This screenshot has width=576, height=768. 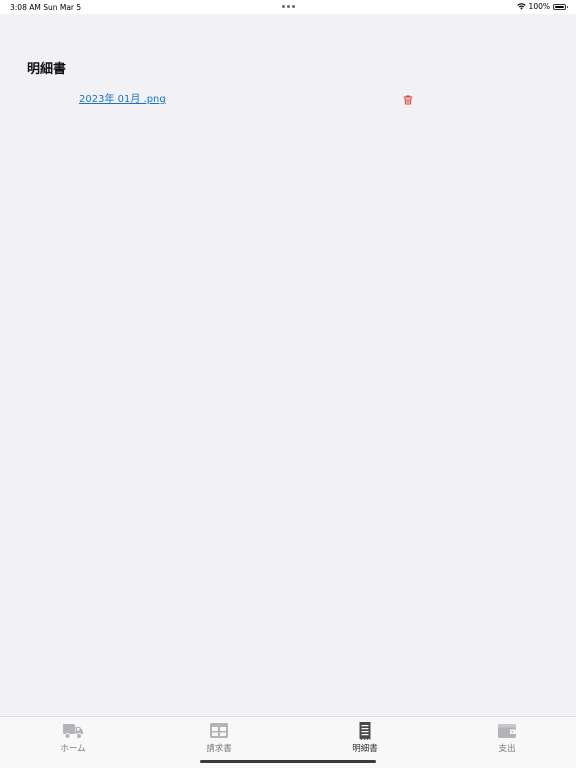 I want to click on battery-fill, so click(x=559, y=6).